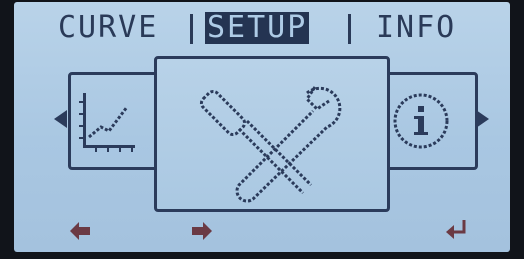 The height and width of the screenshot is (259, 524). What do you see at coordinates (416, 28) in the screenshot?
I see `tab-info: INFO` at bounding box center [416, 28].